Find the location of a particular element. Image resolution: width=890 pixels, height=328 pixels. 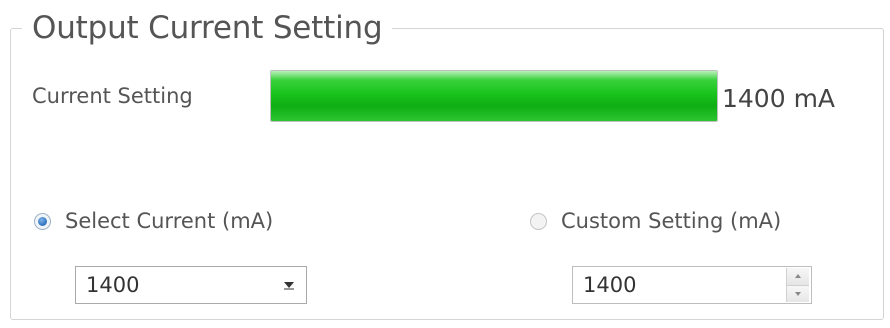

spin-up-icon is located at coordinates (798, 276).